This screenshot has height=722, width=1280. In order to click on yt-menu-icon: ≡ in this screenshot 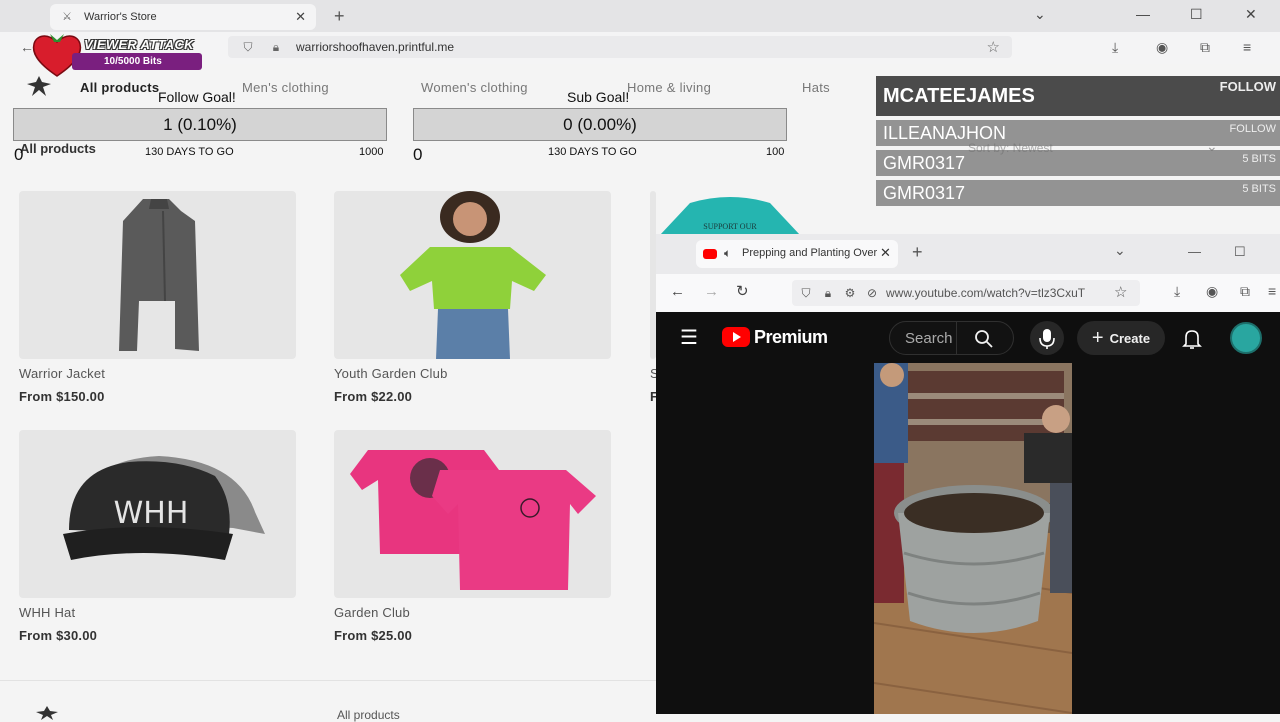, I will do `click(1272, 291)`.